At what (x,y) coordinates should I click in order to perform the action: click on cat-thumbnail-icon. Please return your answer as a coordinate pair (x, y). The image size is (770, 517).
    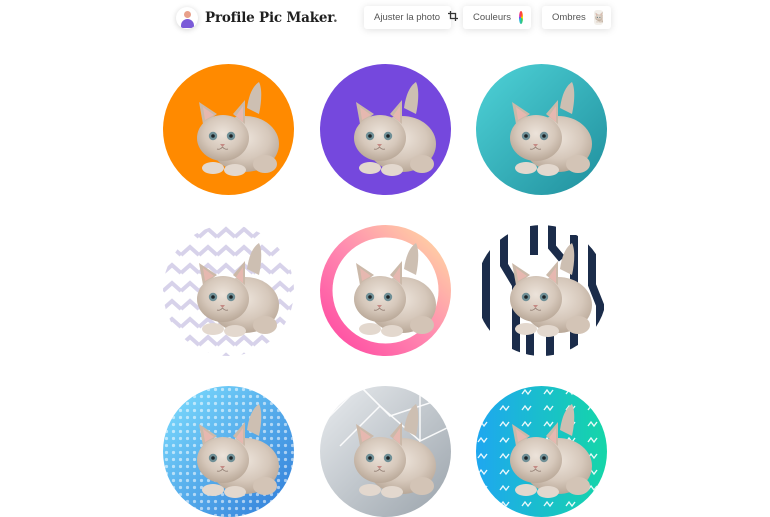
    Looking at the image, I should click on (598, 17).